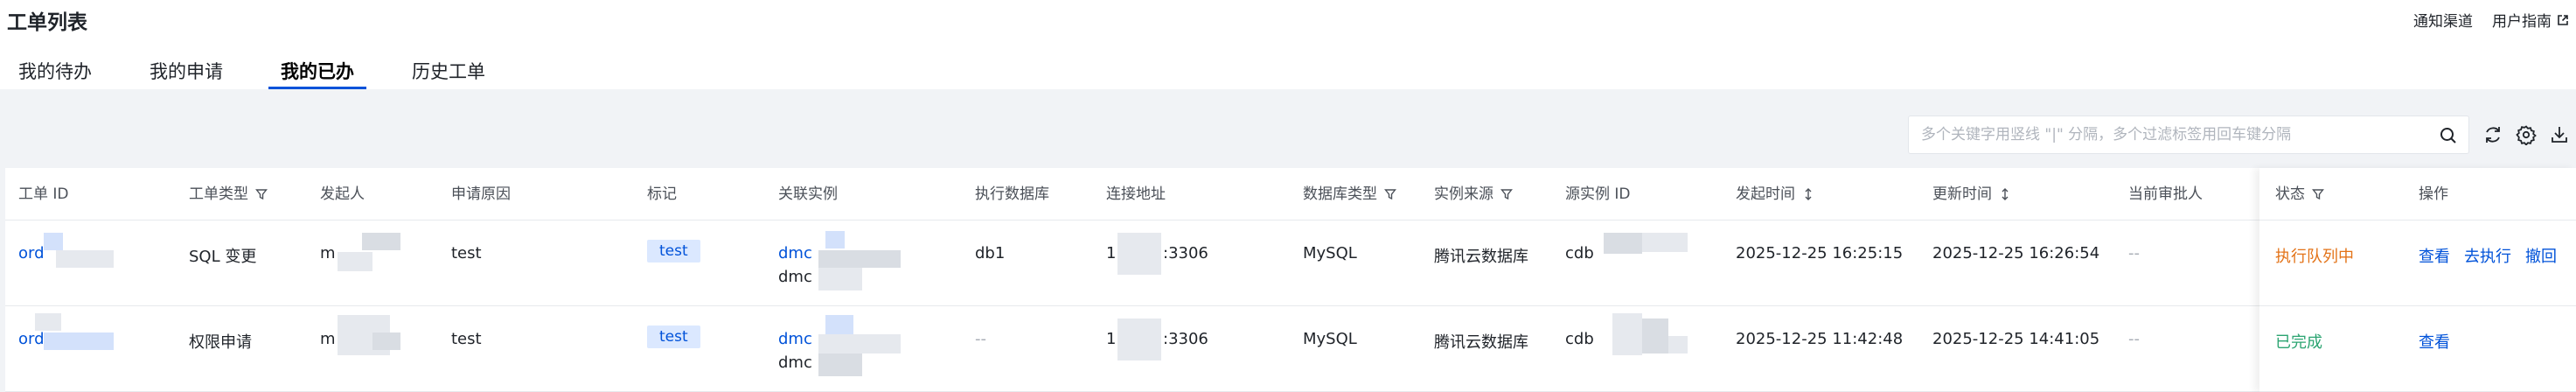 Image resolution: width=2576 pixels, height=392 pixels. I want to click on page-title: 工单列表, so click(47, 22).